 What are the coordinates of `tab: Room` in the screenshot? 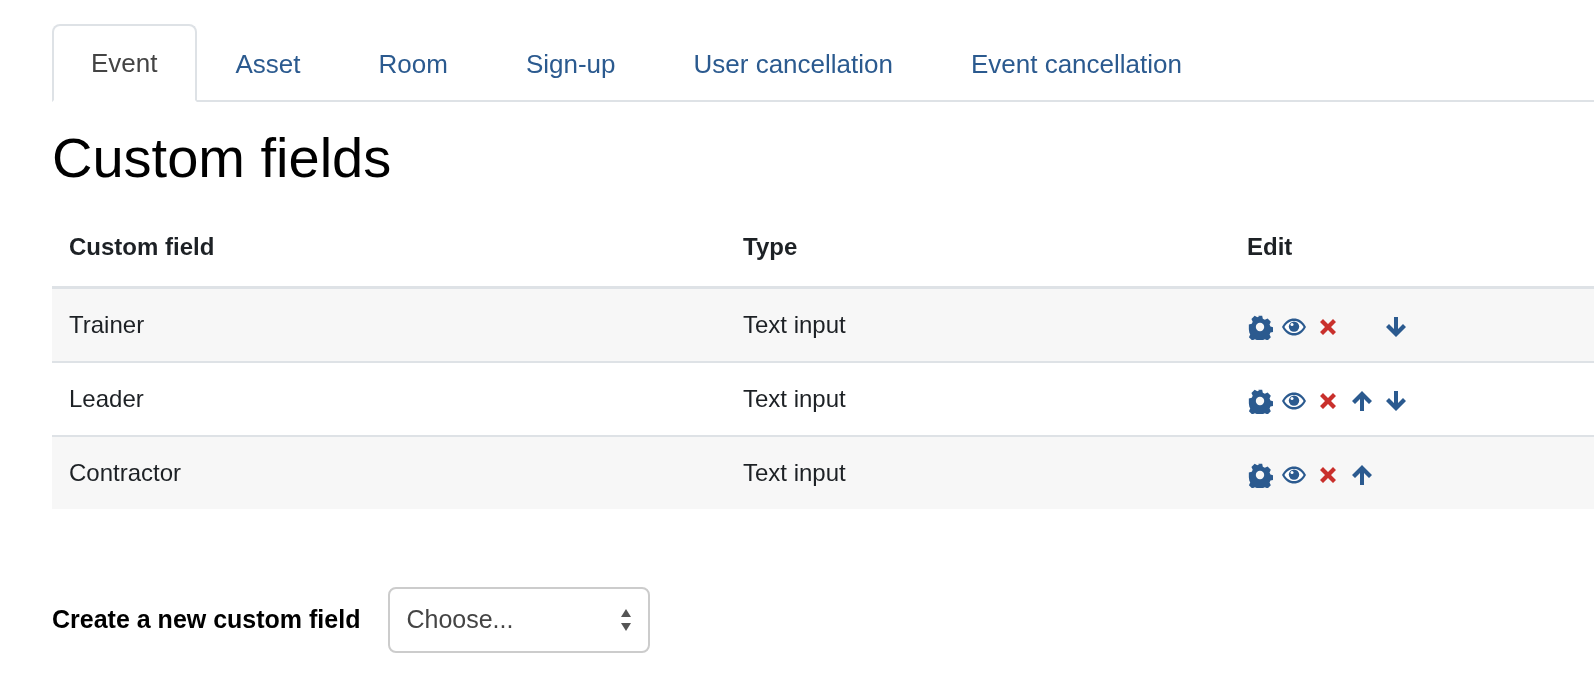 It's located at (413, 63).